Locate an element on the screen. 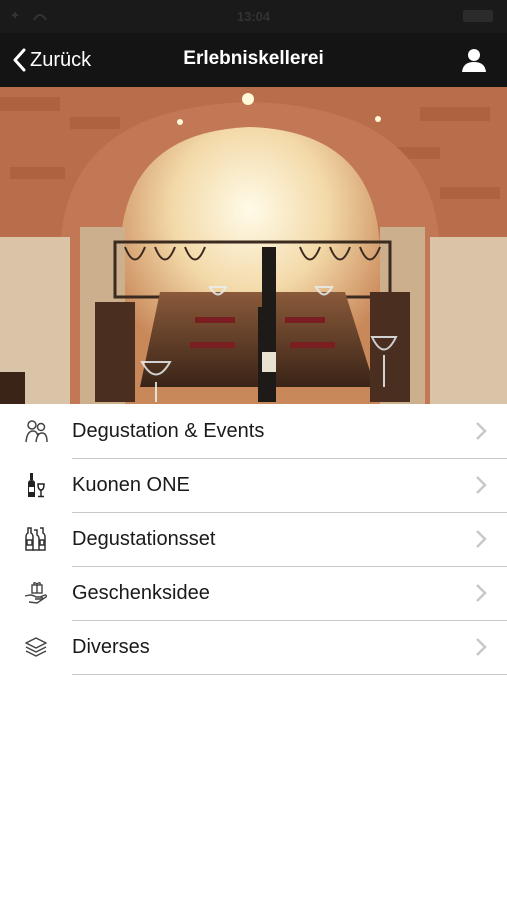  navigation-bar: Zurück Erlebniskellerei is located at coordinates (253, 60).